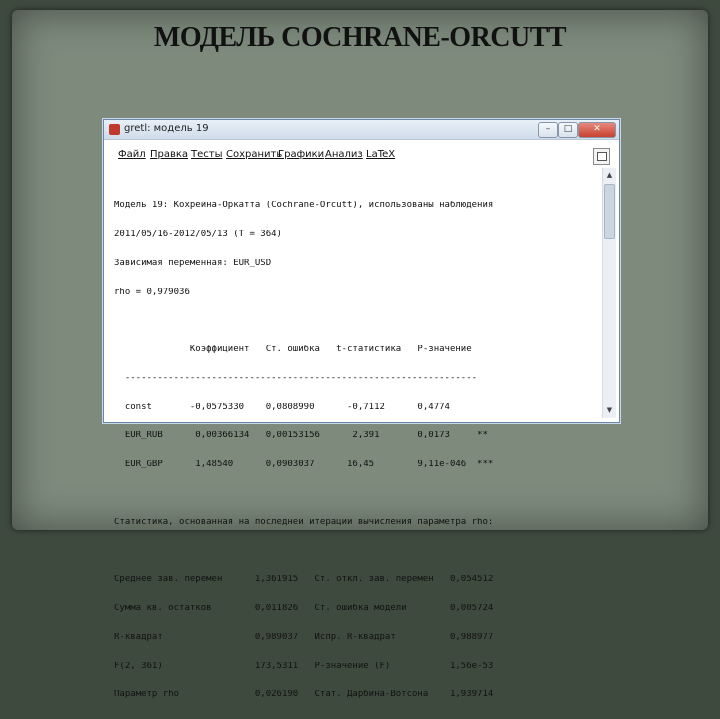 This screenshot has height=719, width=720. What do you see at coordinates (193, 263) in the screenshot?
I see `output-line: Зависимая переменная: EUR_USD` at bounding box center [193, 263].